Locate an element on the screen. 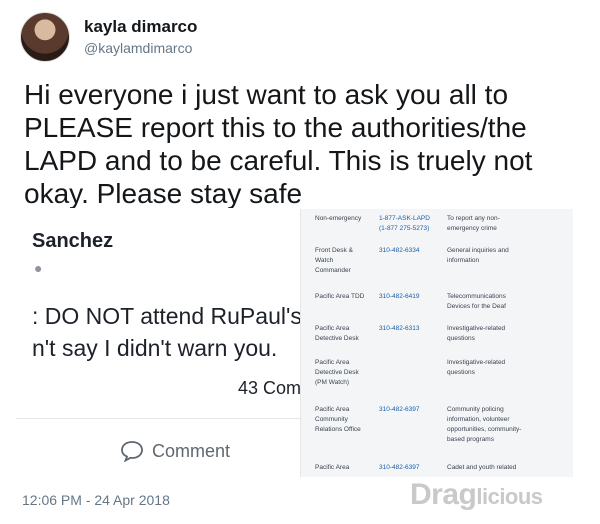 The height and width of the screenshot is (524, 600). post-text-line: n't say I didn't warn you. is located at coordinates (155, 348).